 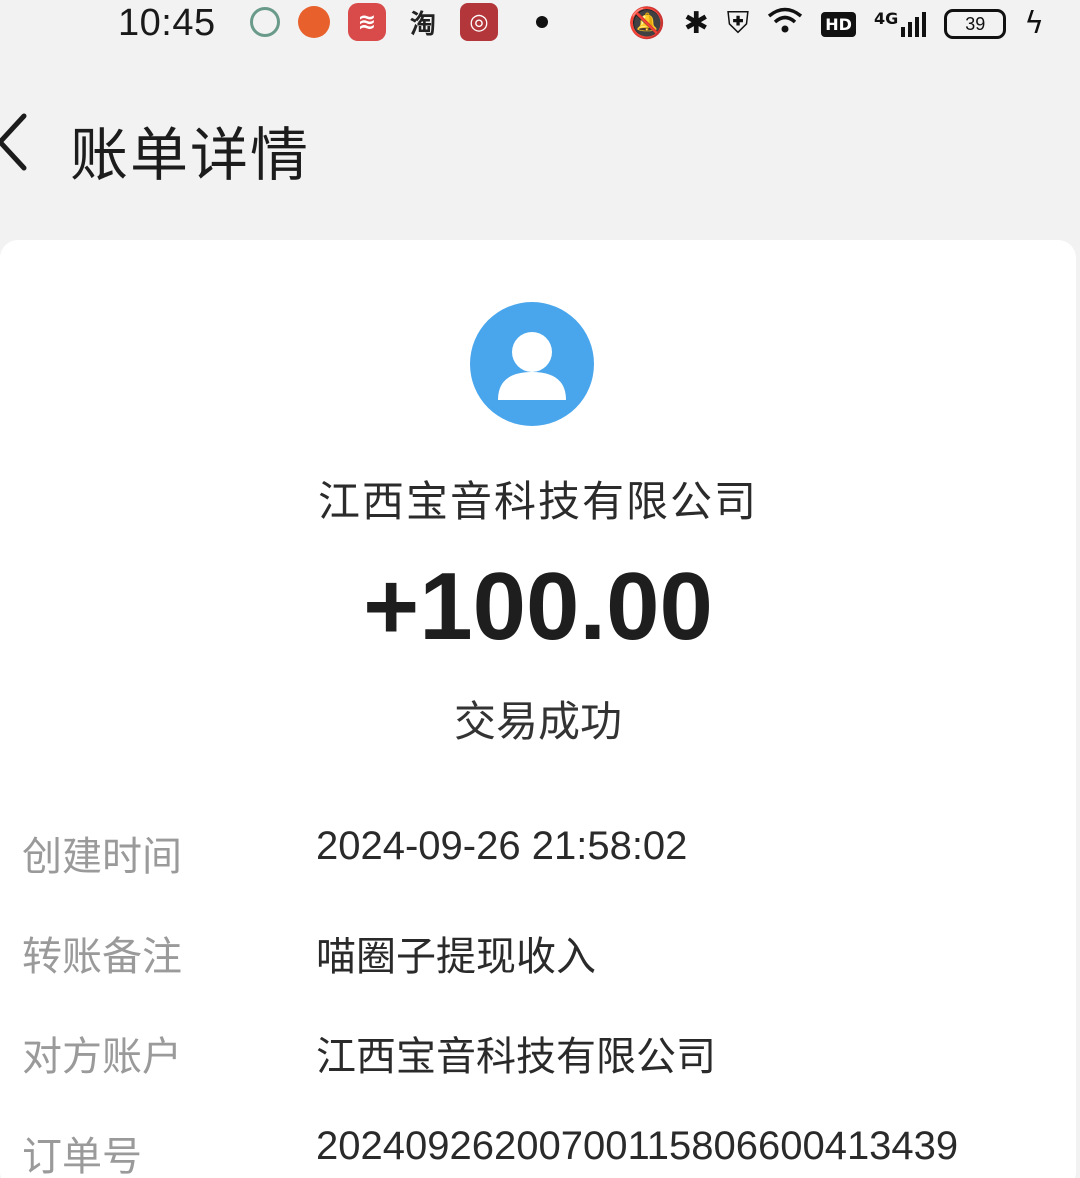 I want to click on bank-app-icon: ◎, so click(x=479, y=22).